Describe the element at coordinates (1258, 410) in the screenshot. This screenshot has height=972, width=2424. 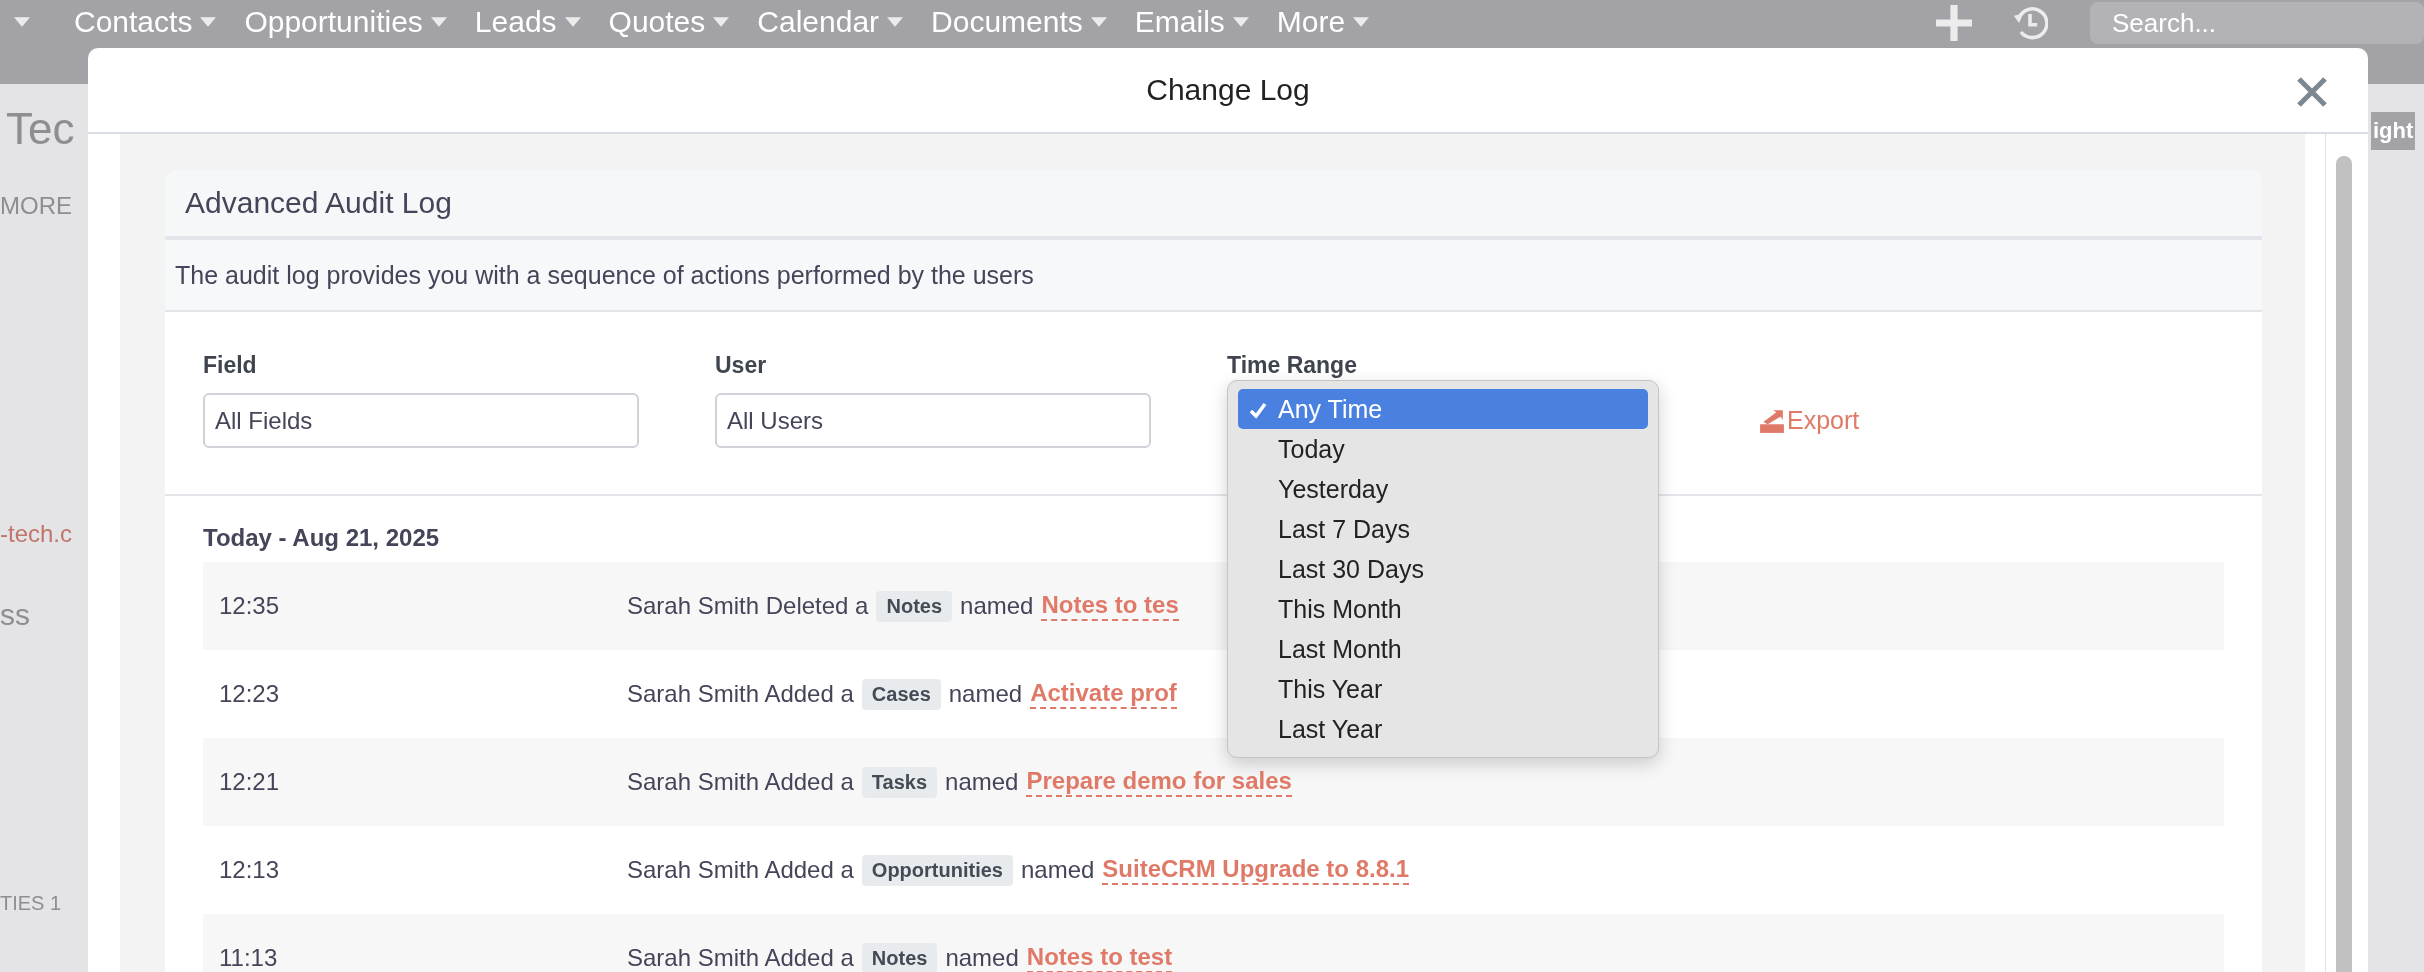
I see `check-icon` at that location.